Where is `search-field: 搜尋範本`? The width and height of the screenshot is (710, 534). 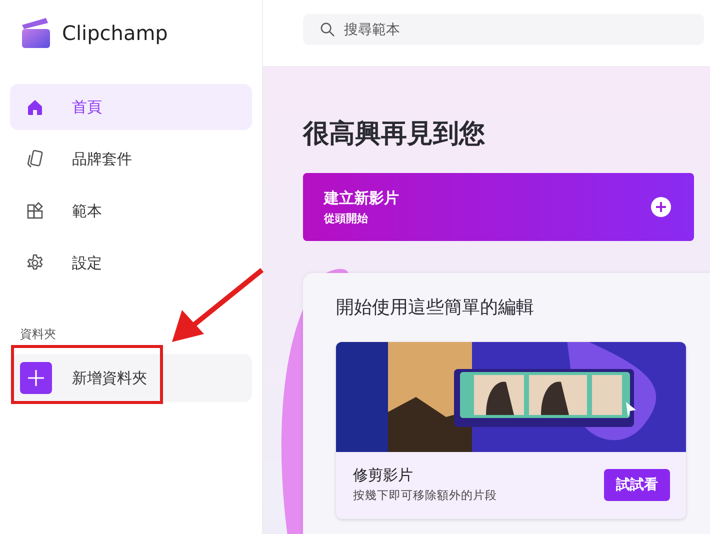 search-field: 搜尋範本 is located at coordinates (503, 29).